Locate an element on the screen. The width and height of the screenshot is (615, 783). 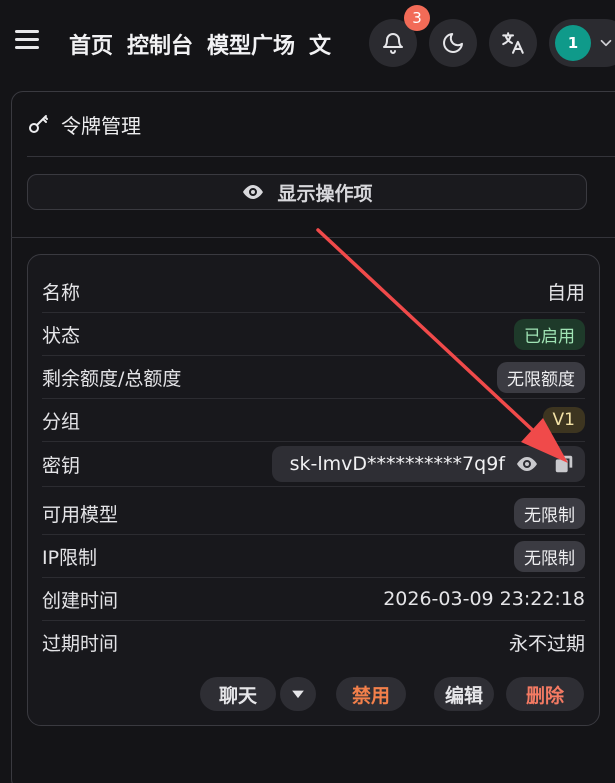
caret-down-icon is located at coordinates (298, 694).